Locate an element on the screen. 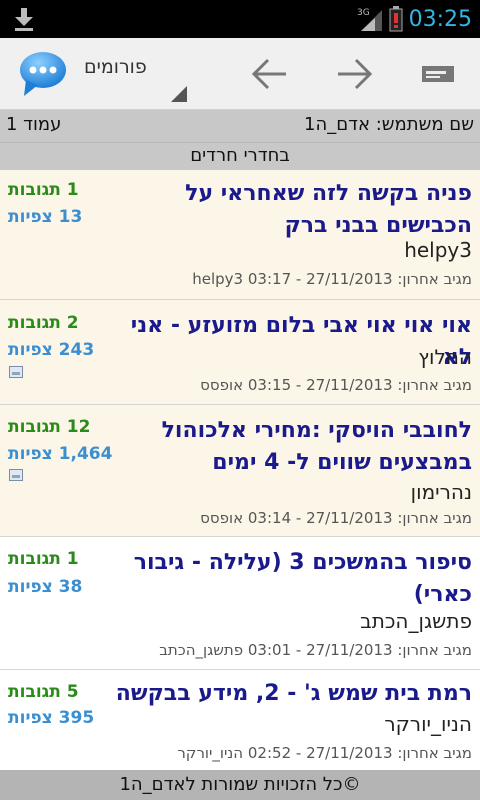  topic-title: סיפור בהמשכים 3 (עלילה - גיבור כארי) is located at coordinates (292, 579).